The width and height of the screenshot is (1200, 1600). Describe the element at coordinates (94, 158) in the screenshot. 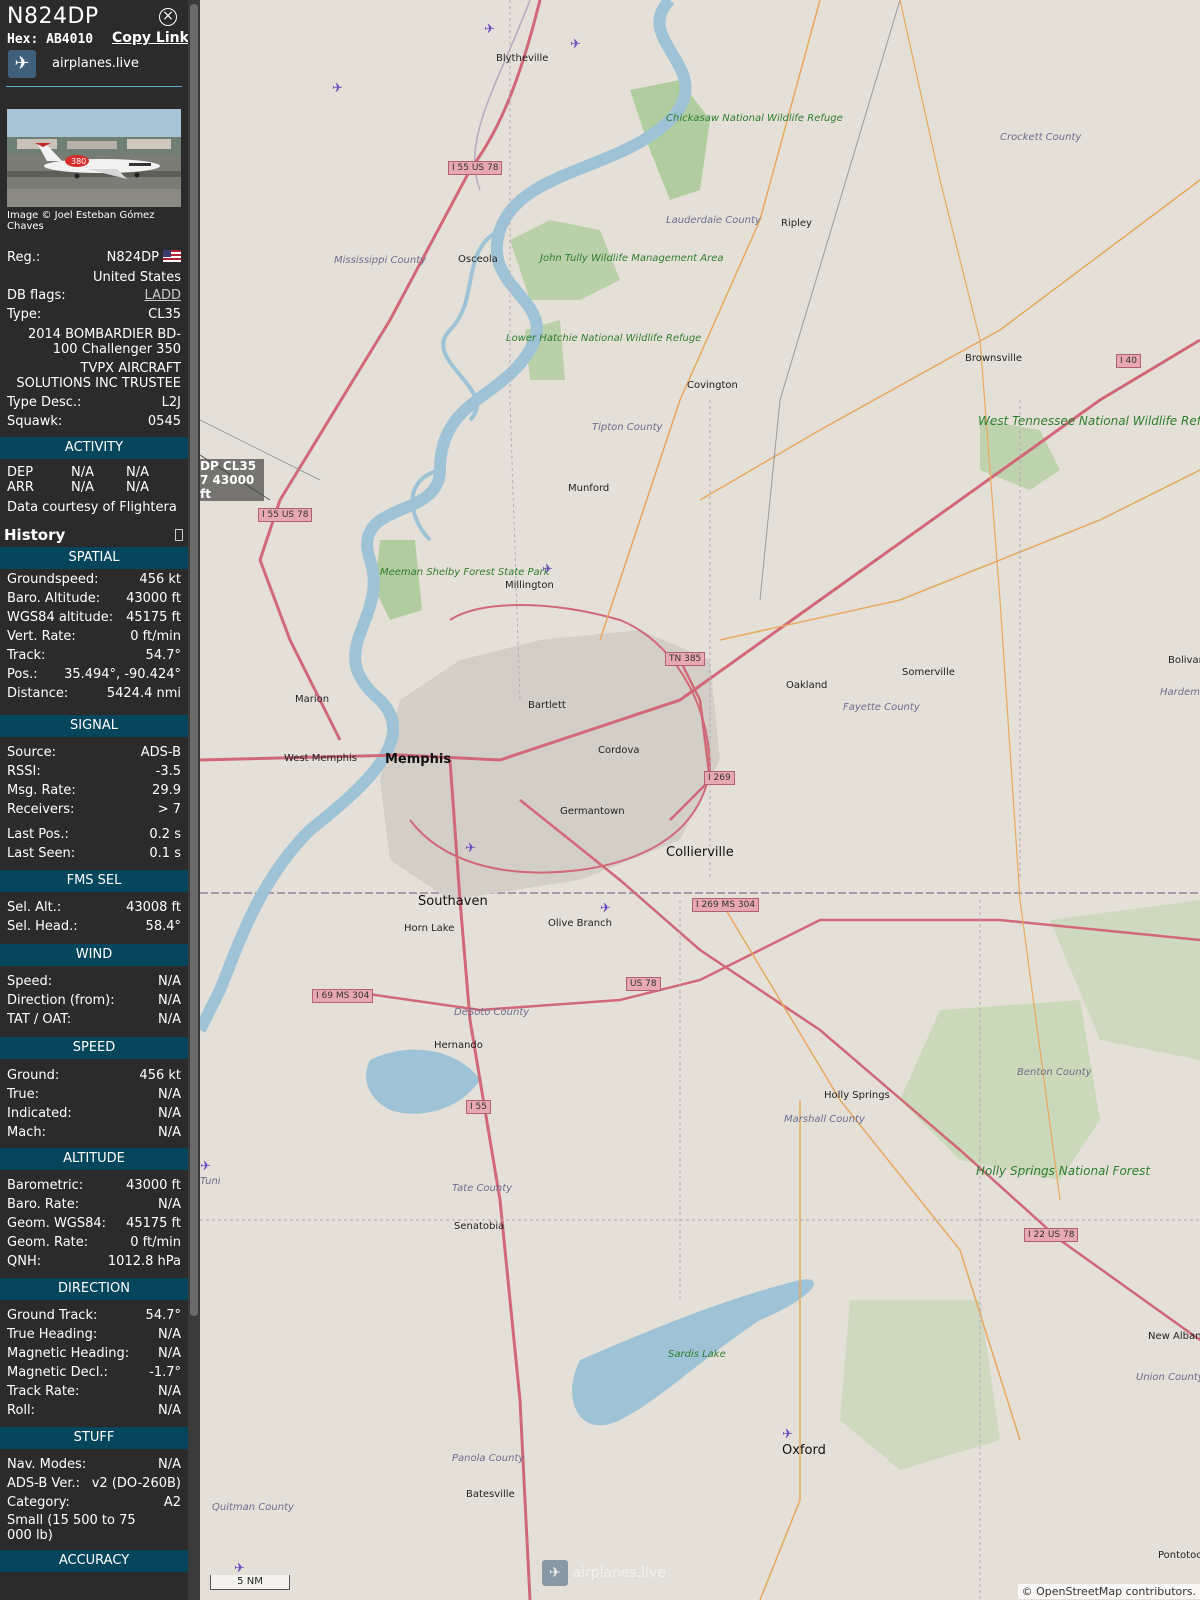

I see `aircraft-photo: 380` at that location.